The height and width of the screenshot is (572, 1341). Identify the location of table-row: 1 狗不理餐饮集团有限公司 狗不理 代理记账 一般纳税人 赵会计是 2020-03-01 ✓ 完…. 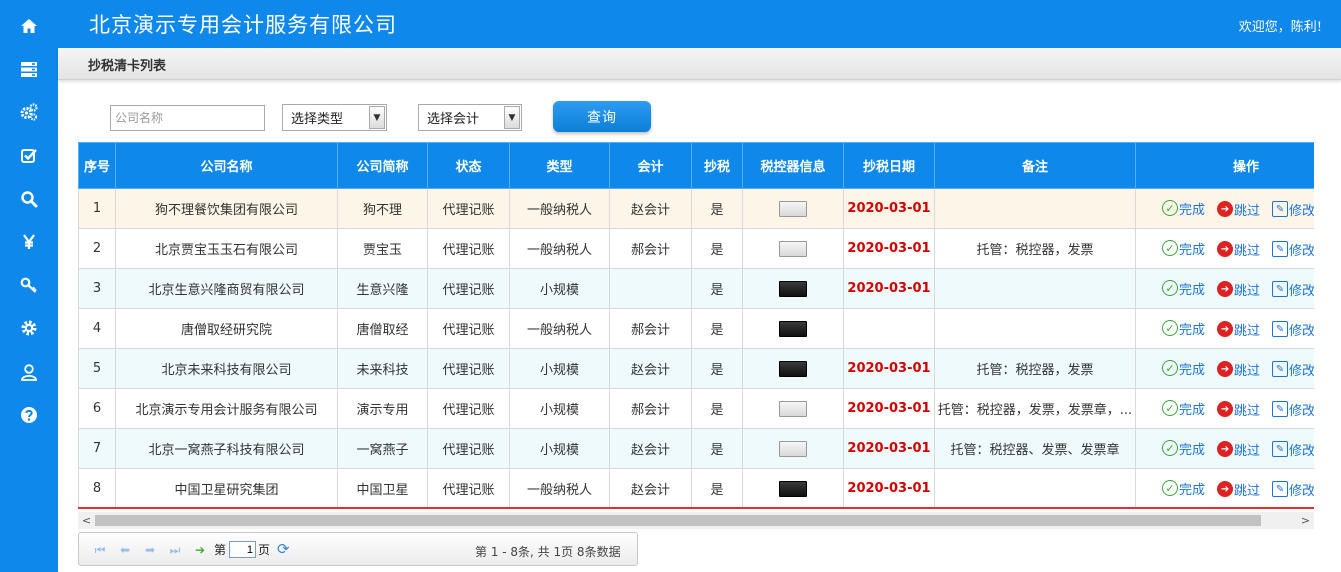
(696, 208).